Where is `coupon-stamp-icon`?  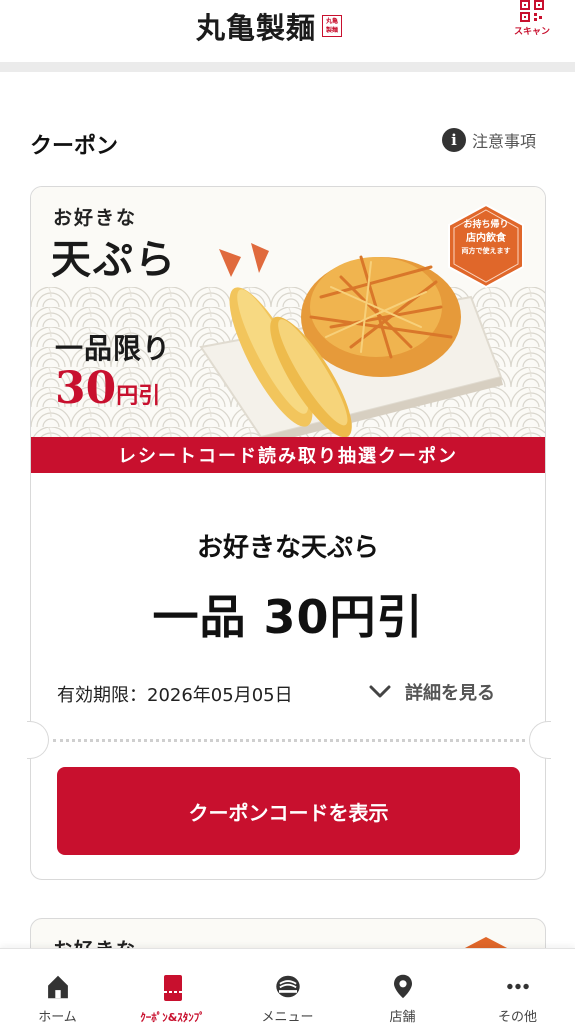 coupon-stamp-icon is located at coordinates (172, 988).